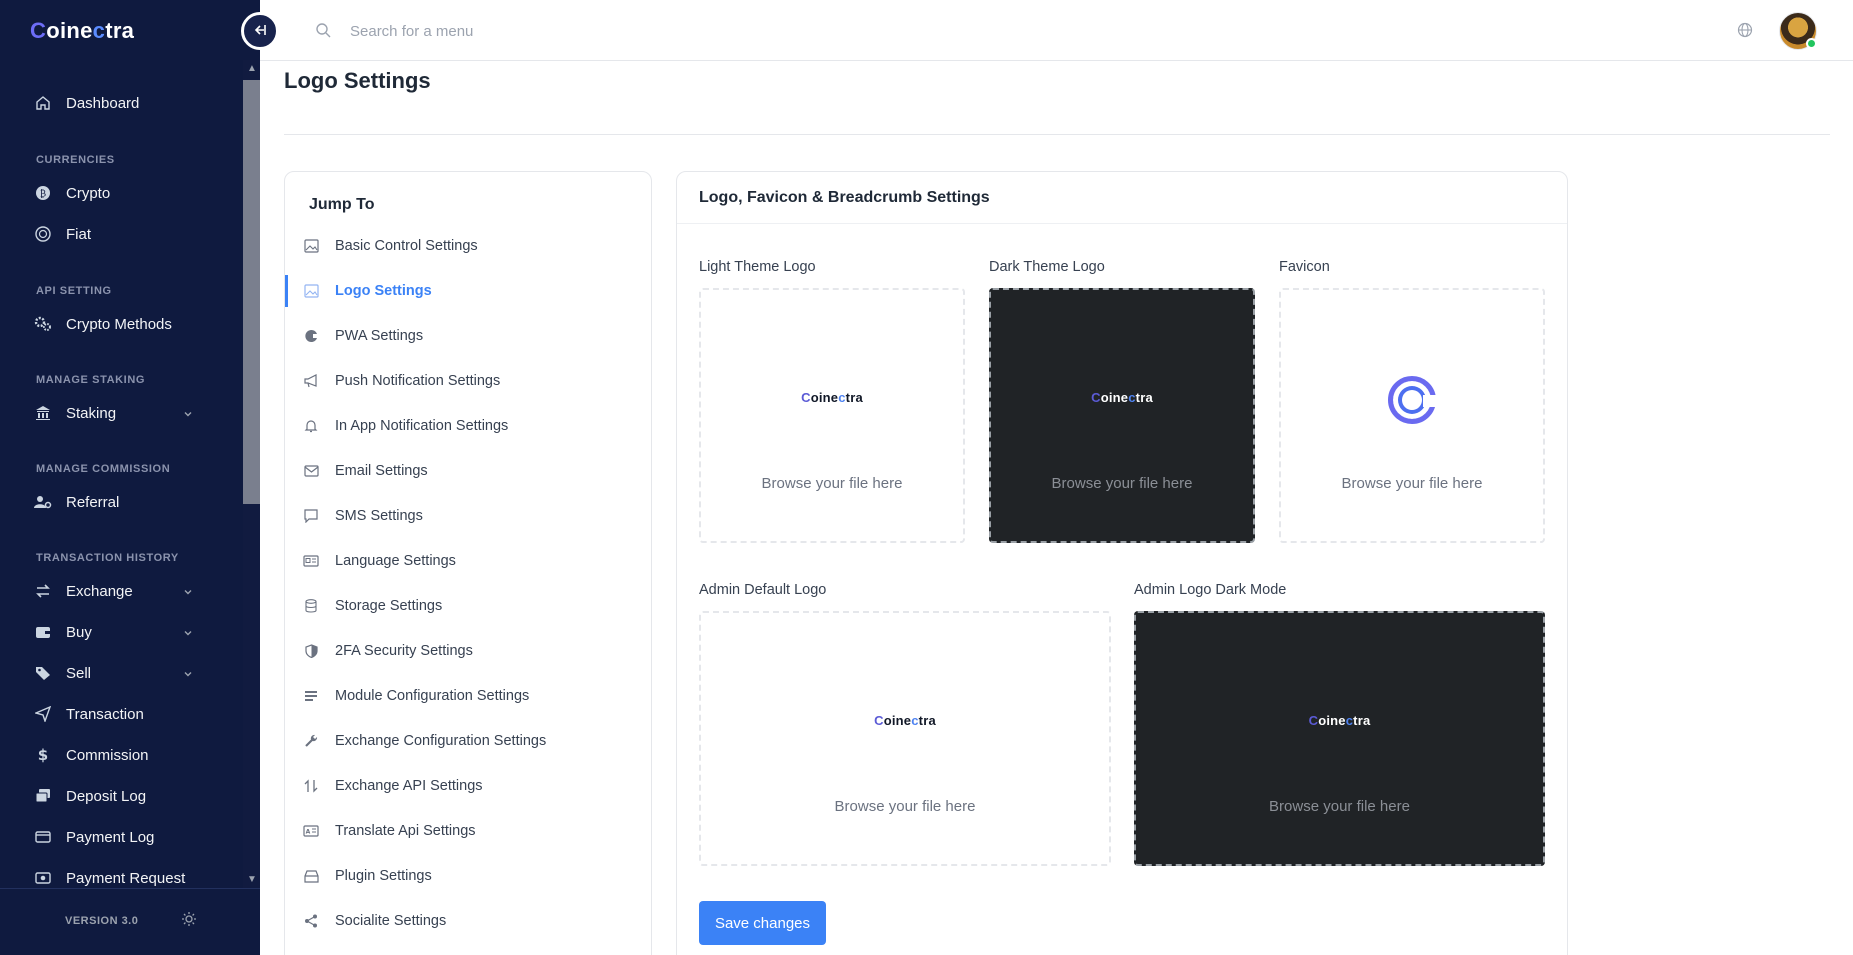  Describe the element at coordinates (43, 502) in the screenshot. I see `user-cog-icon` at that location.